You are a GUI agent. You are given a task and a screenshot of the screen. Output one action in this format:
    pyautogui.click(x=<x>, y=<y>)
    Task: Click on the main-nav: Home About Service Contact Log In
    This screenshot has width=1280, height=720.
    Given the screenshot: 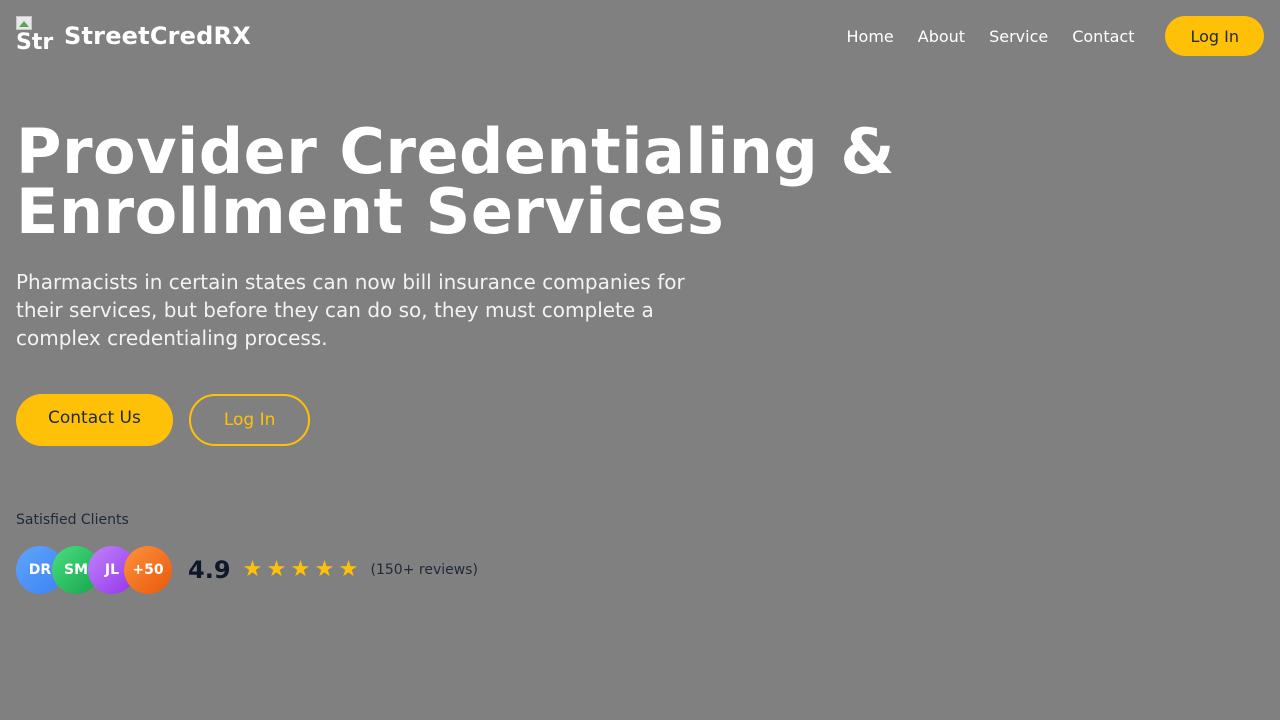 What is the action you would take?
    pyautogui.click(x=1055, y=36)
    